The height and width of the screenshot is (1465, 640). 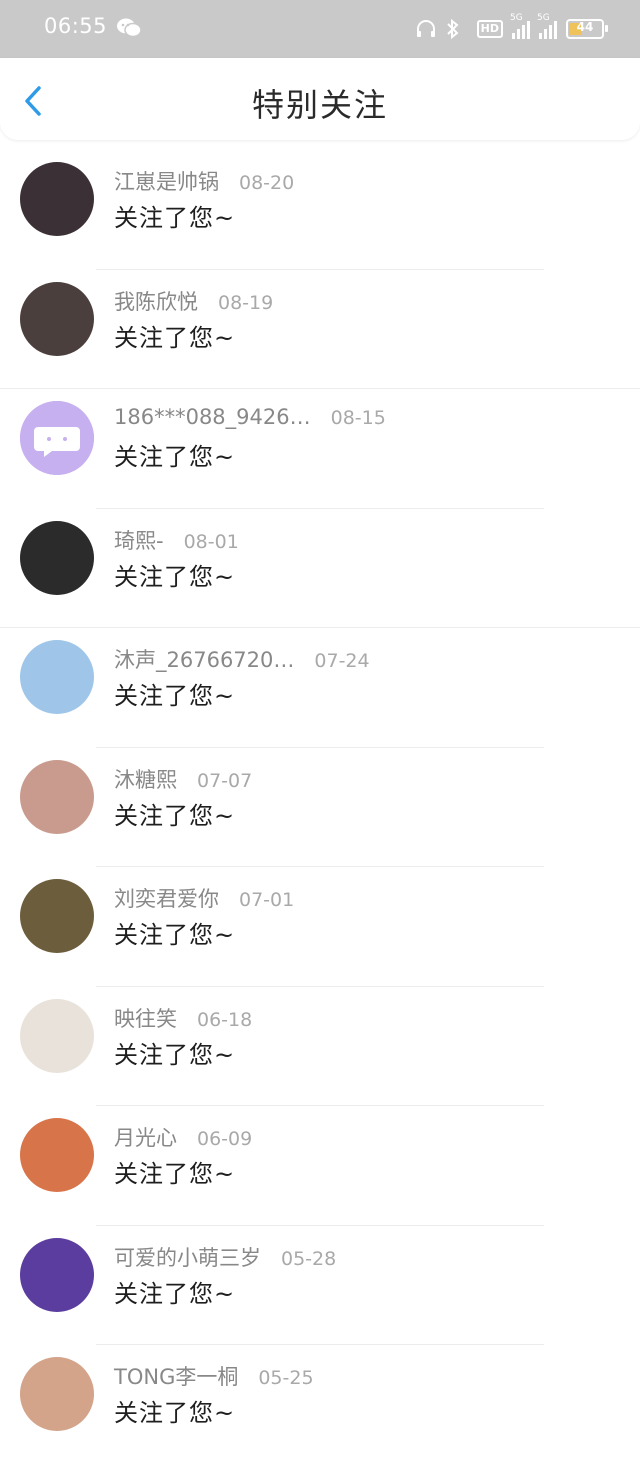 What do you see at coordinates (176, 1376) in the screenshot?
I see `user-name: TONG李一桐` at bounding box center [176, 1376].